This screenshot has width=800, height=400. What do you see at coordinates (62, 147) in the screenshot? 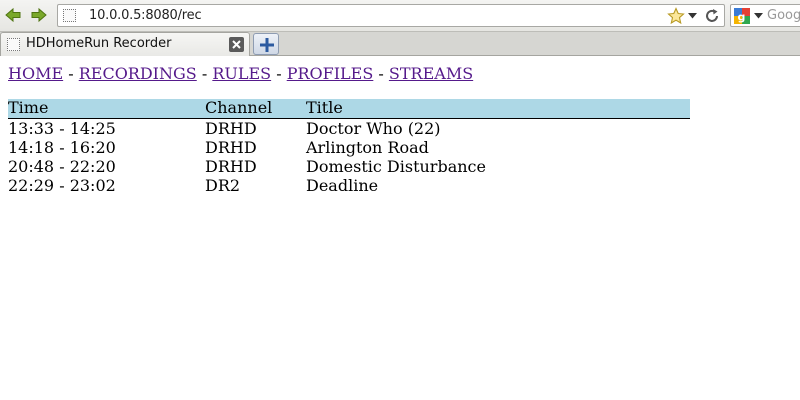
I see `recording-time: 14:18 - 16:20` at bounding box center [62, 147].